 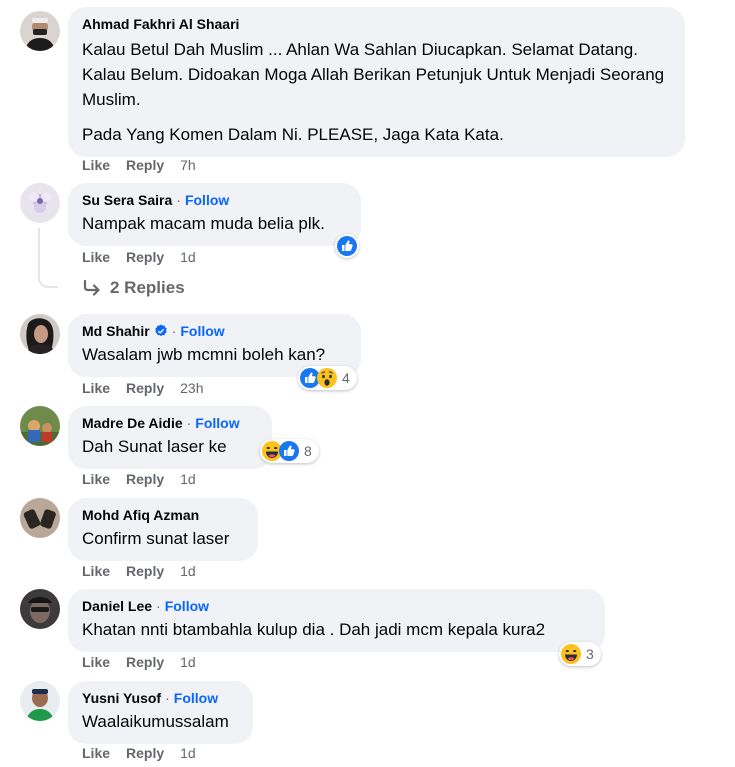 What do you see at coordinates (155, 721) in the screenshot?
I see `comment-text: Waalaikumussalam` at bounding box center [155, 721].